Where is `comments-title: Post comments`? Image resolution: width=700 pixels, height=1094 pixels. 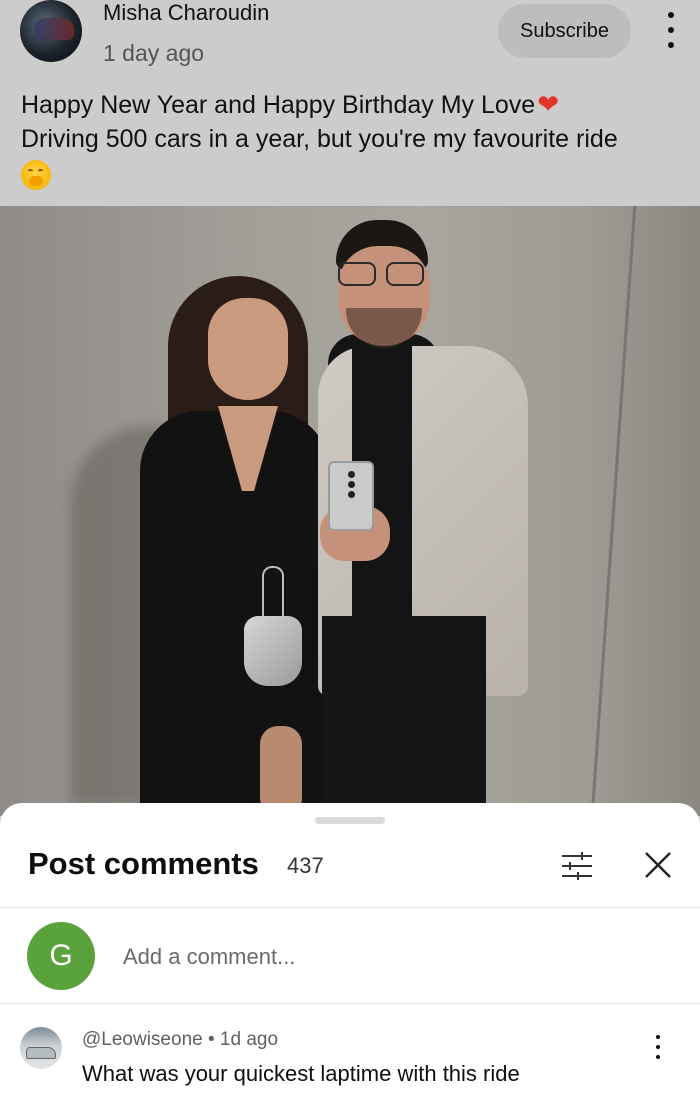 comments-title: Post comments is located at coordinates (143, 863).